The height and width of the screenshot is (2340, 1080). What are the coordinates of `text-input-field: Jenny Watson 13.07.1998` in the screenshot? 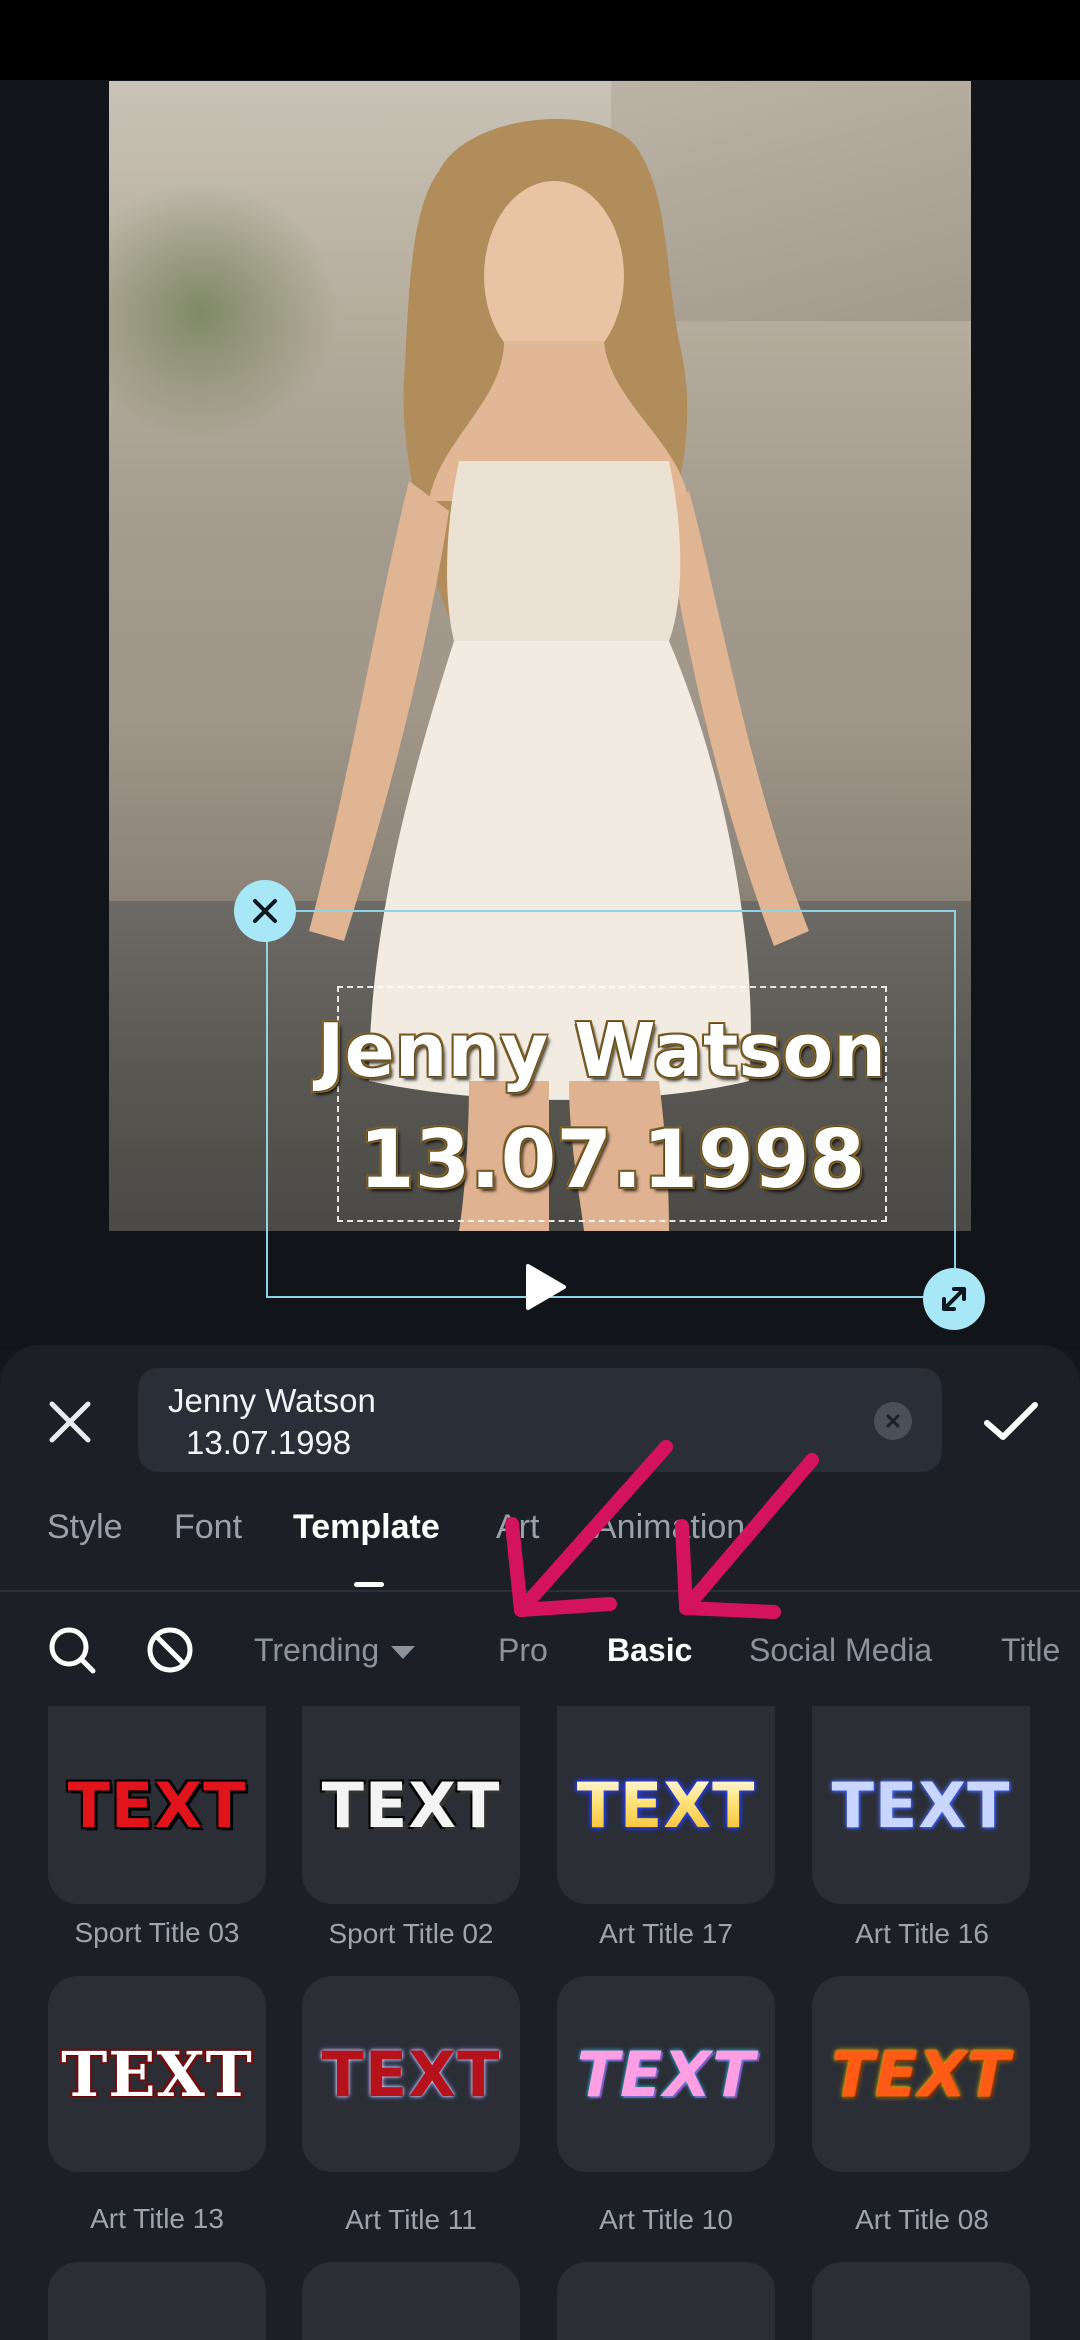 It's located at (540, 1420).